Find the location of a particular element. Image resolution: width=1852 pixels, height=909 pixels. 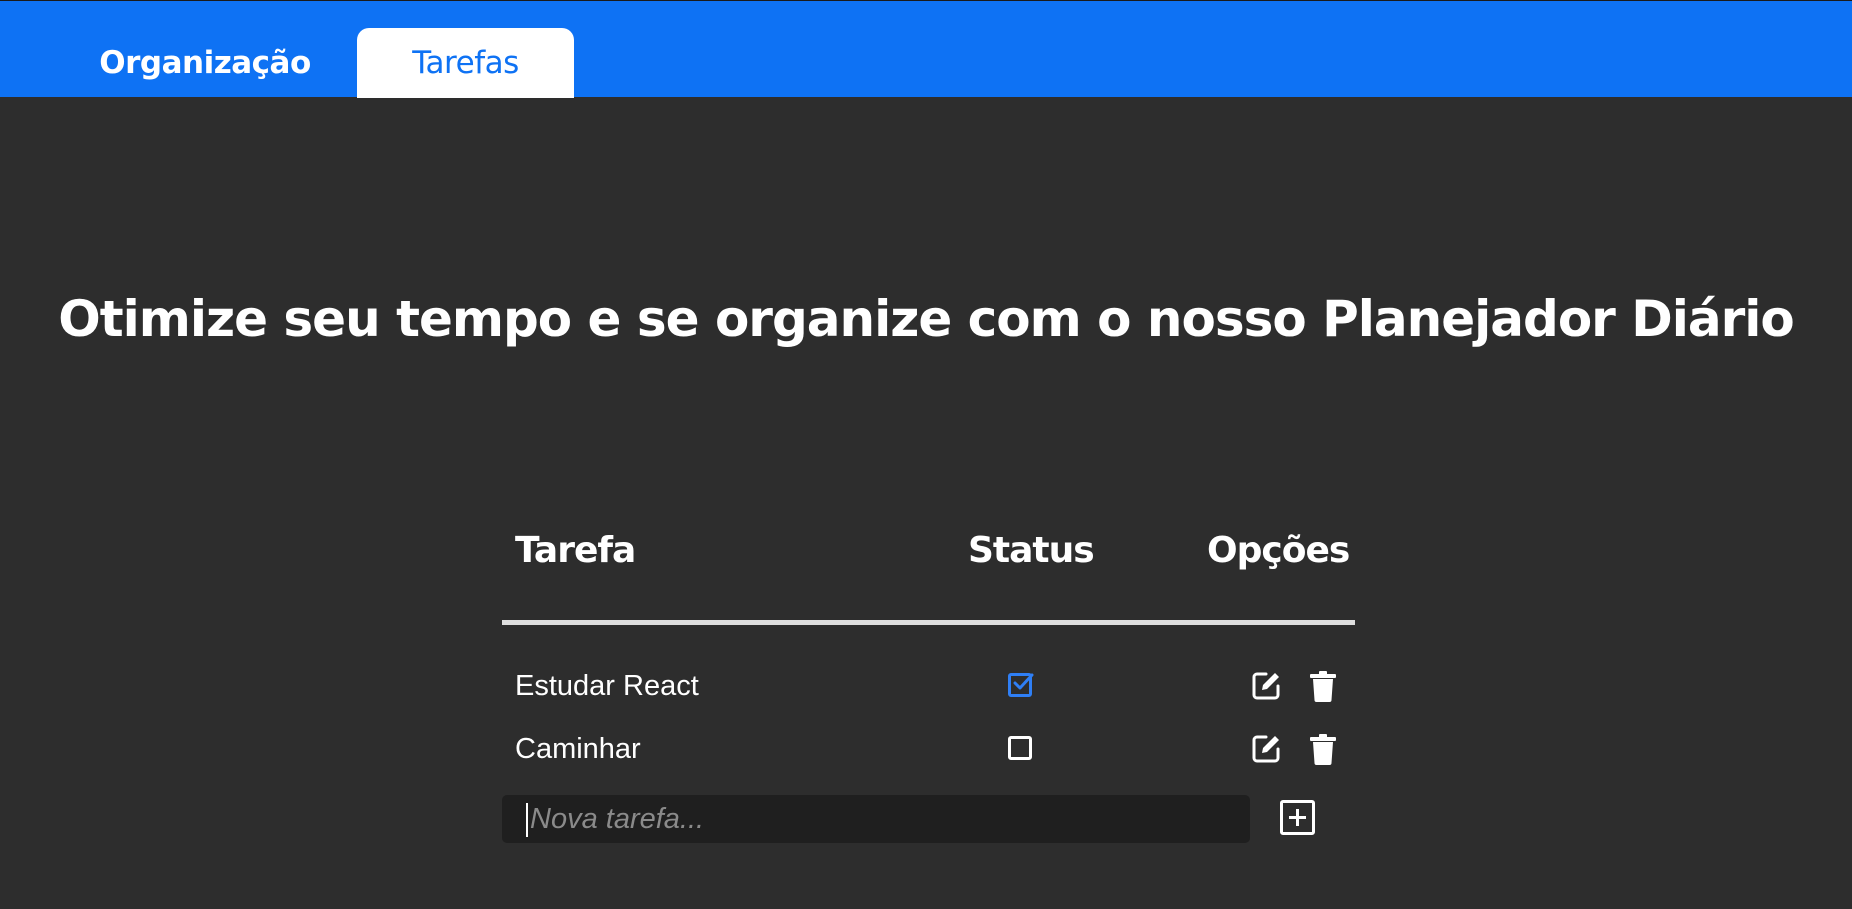

task-row: Caminhar is located at coordinates (928, 750).